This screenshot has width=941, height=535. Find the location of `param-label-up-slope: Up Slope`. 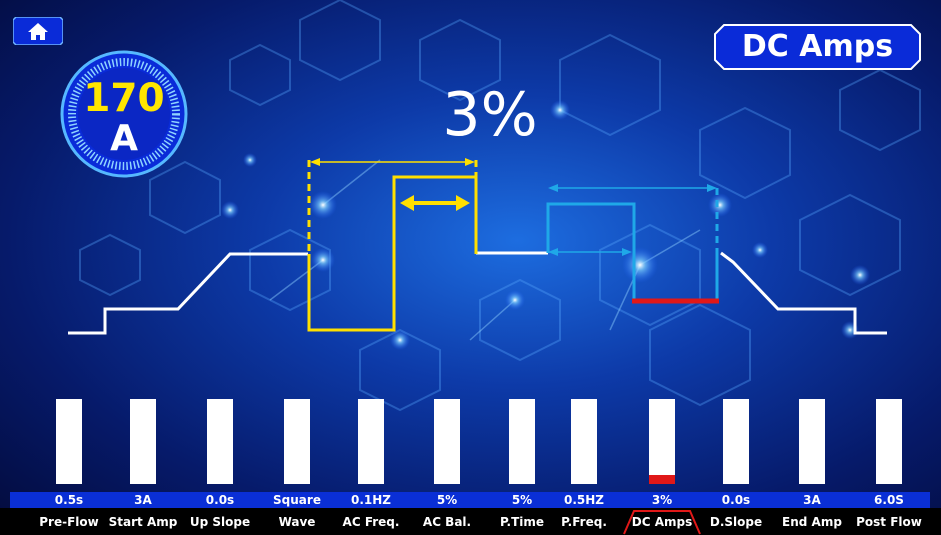

param-label-up-slope: Up Slope is located at coordinates (220, 522).